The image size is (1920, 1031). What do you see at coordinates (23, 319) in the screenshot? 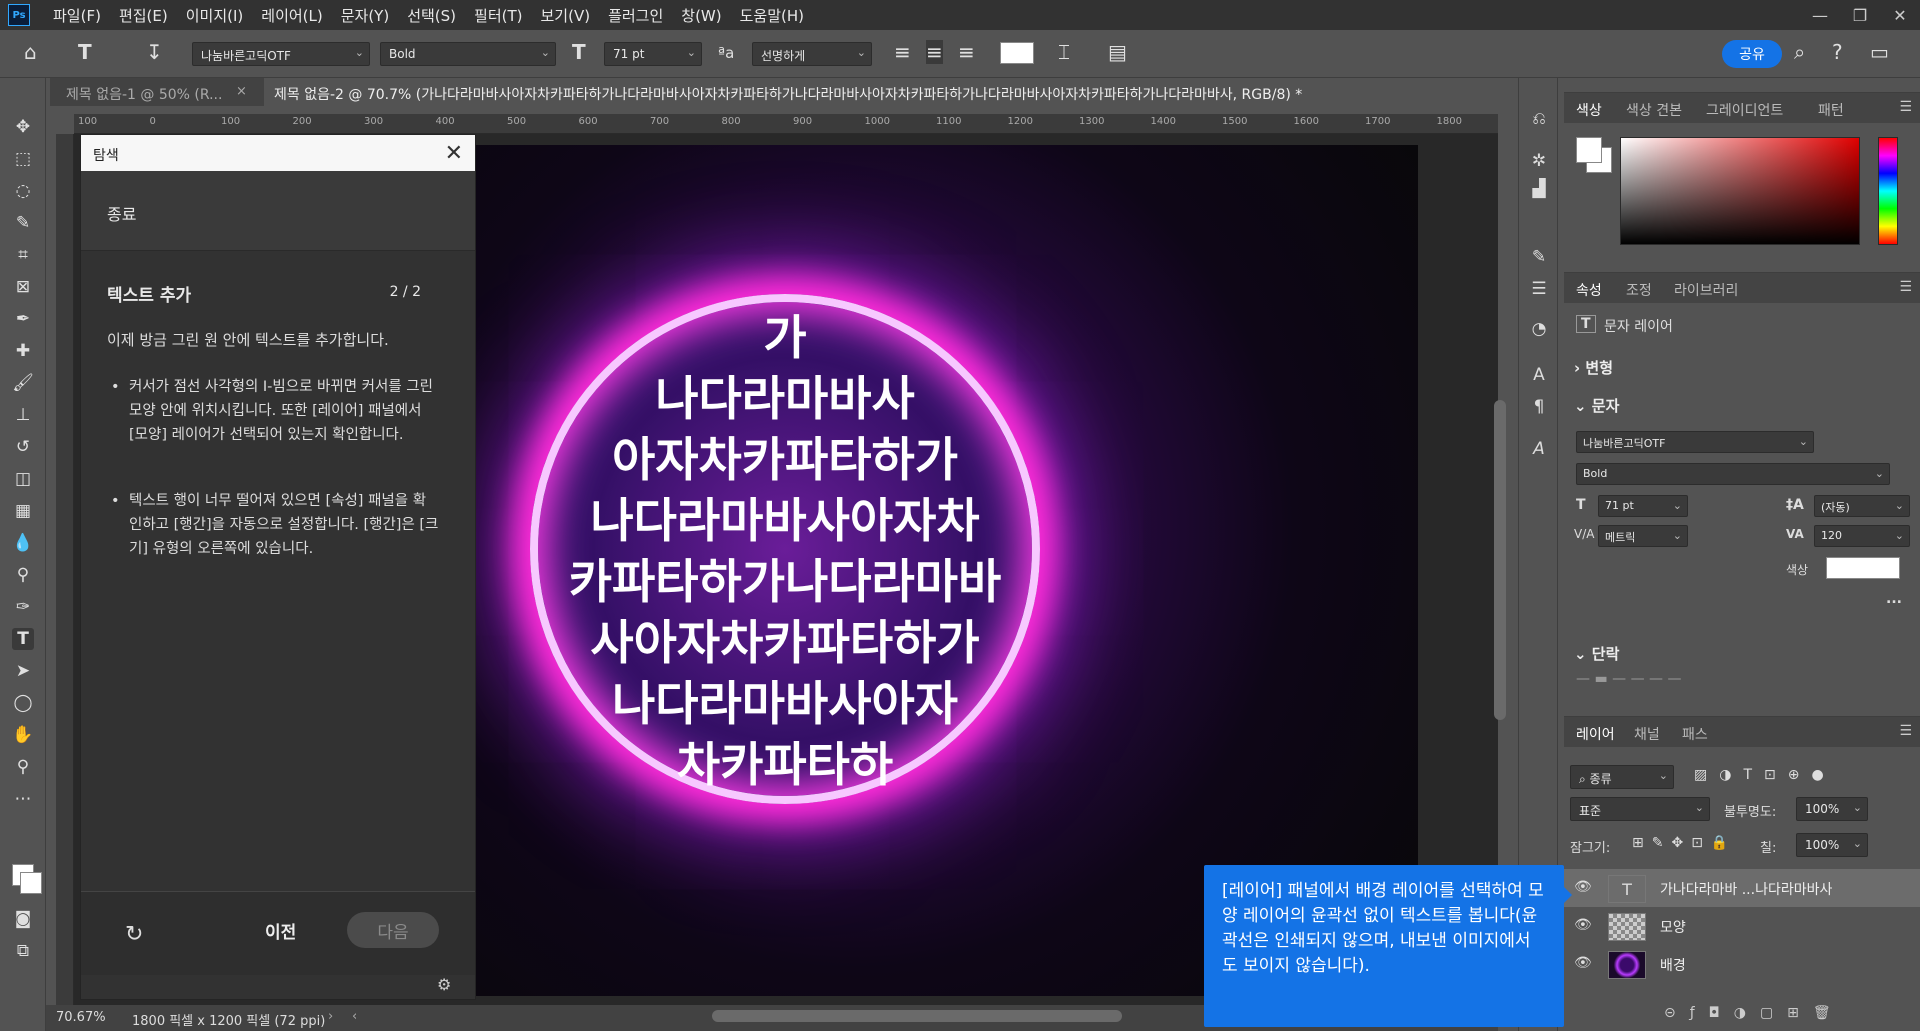
I see `eyedropper-tool-icon: ✒` at bounding box center [23, 319].